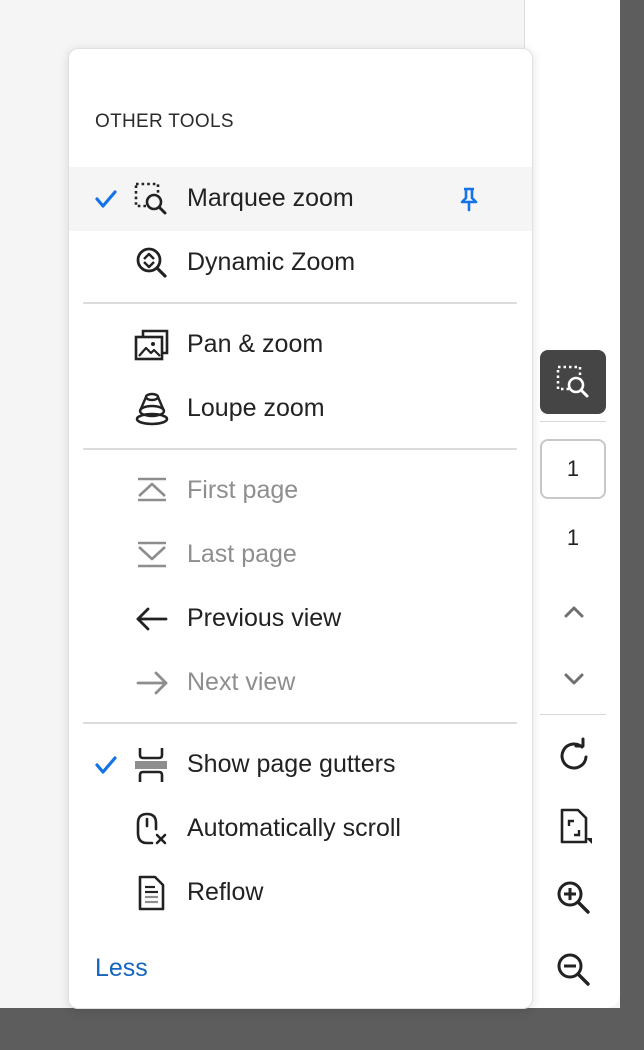 The height and width of the screenshot is (1050, 644). What do you see at coordinates (152, 489) in the screenshot?
I see `first-page-icon` at bounding box center [152, 489].